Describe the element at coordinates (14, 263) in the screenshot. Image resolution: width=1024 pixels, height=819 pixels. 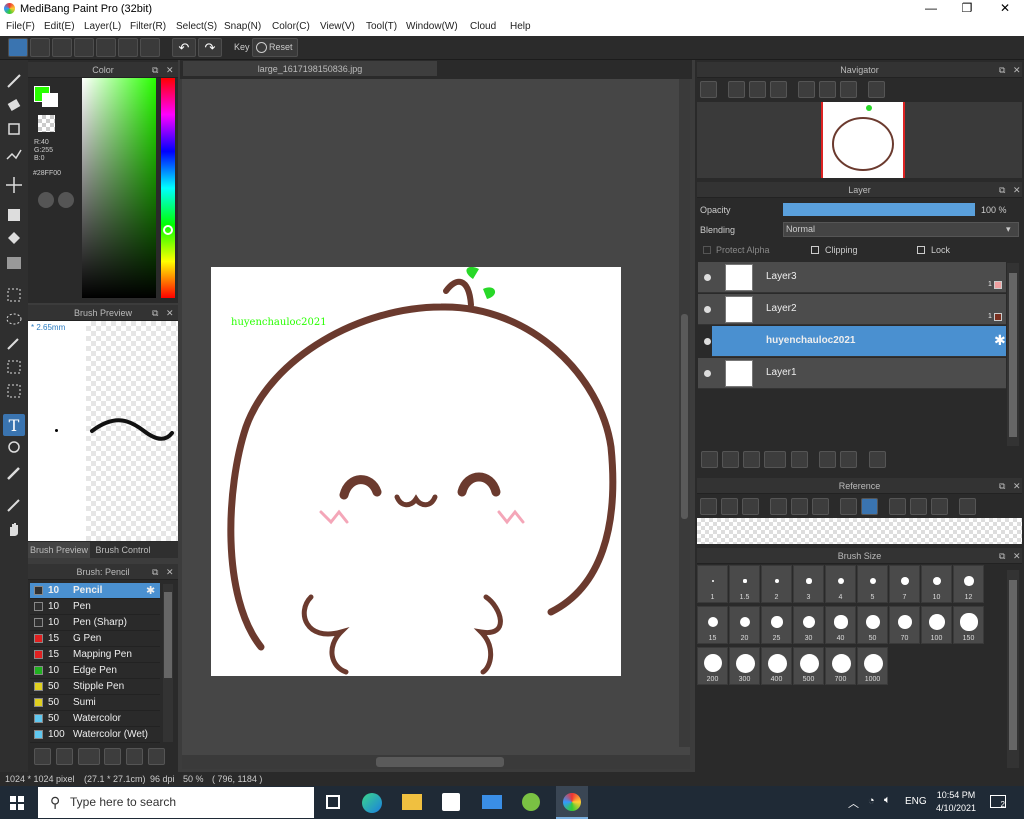
I see `gradient-tool` at that location.